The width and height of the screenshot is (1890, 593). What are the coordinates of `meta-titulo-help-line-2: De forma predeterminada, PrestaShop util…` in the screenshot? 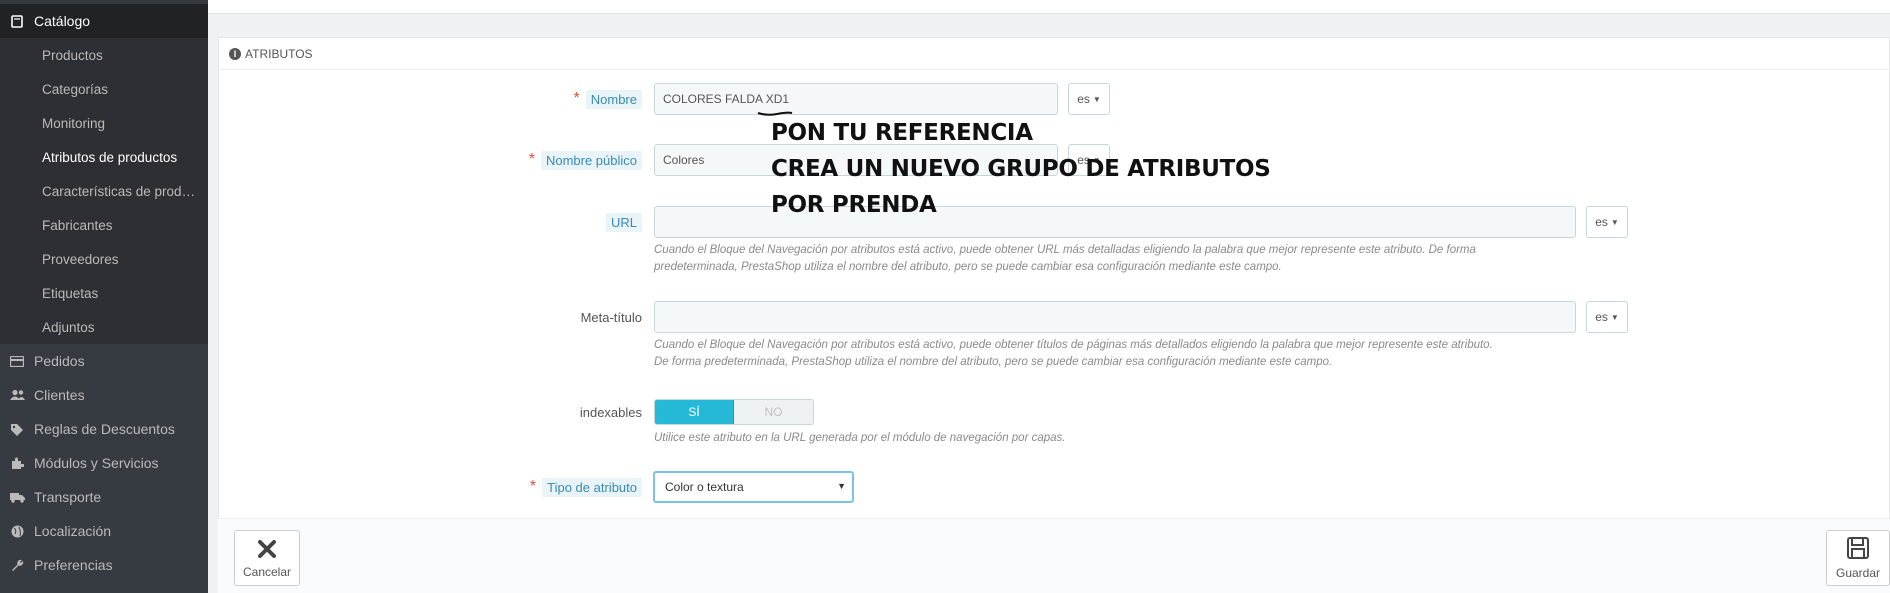 It's located at (993, 362).